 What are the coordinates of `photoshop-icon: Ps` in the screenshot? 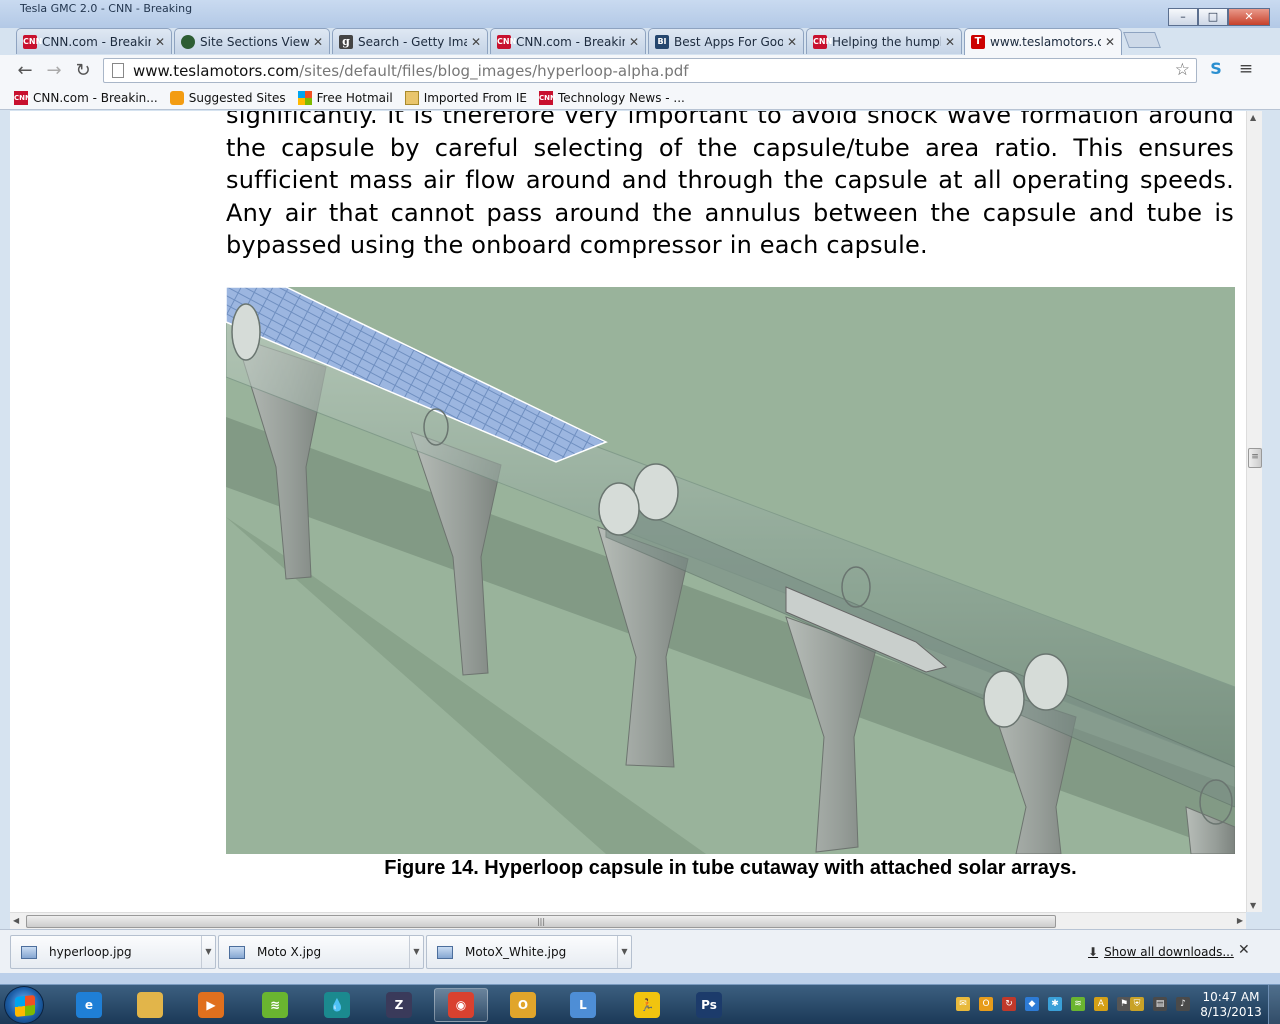 It's located at (709, 1005).